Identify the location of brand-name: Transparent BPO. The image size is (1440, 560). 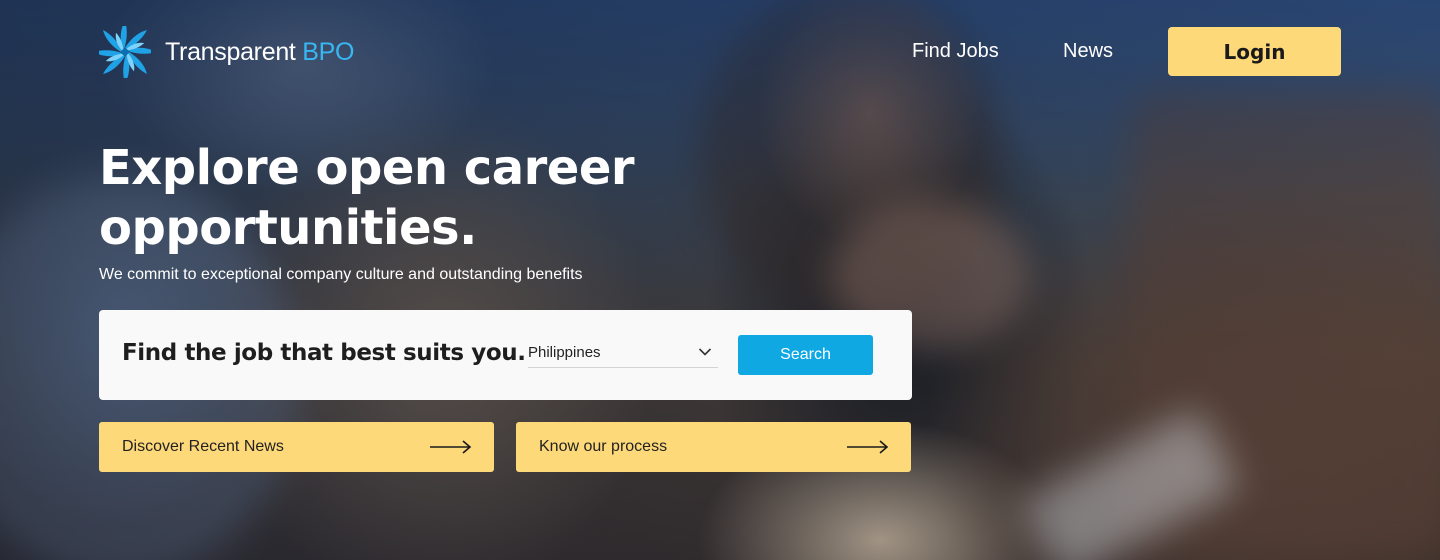
(259, 52).